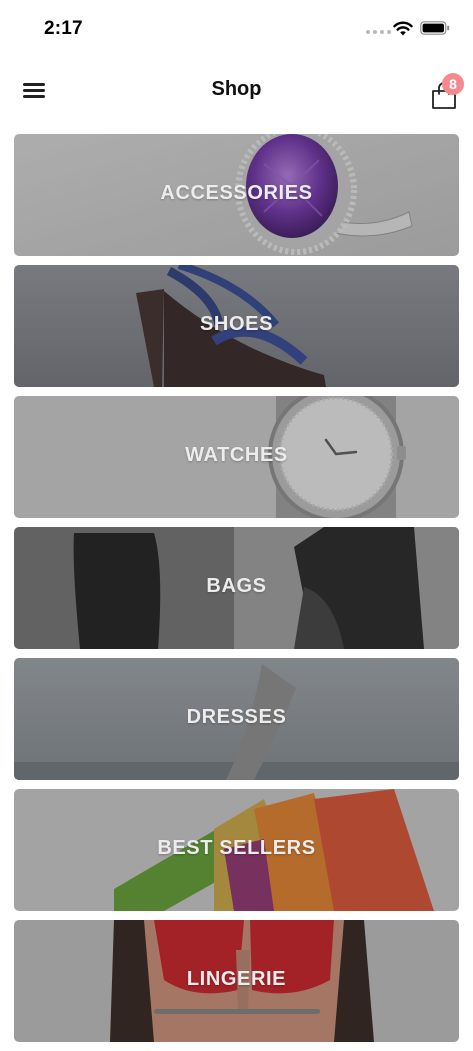  I want to click on category-label: DRESSES, so click(236, 717).